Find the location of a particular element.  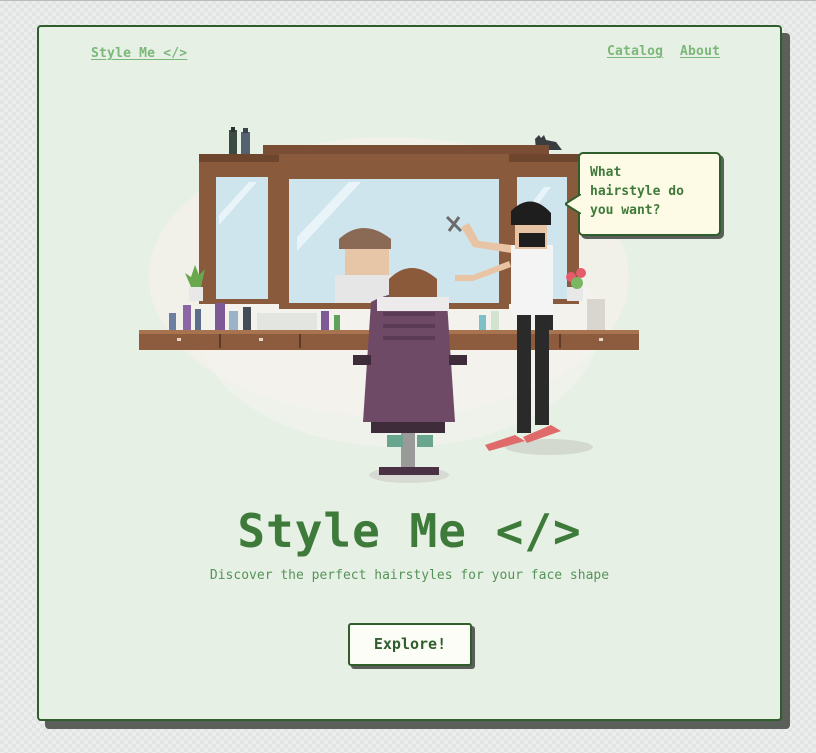

speech-line-3: you want? is located at coordinates (625, 210).